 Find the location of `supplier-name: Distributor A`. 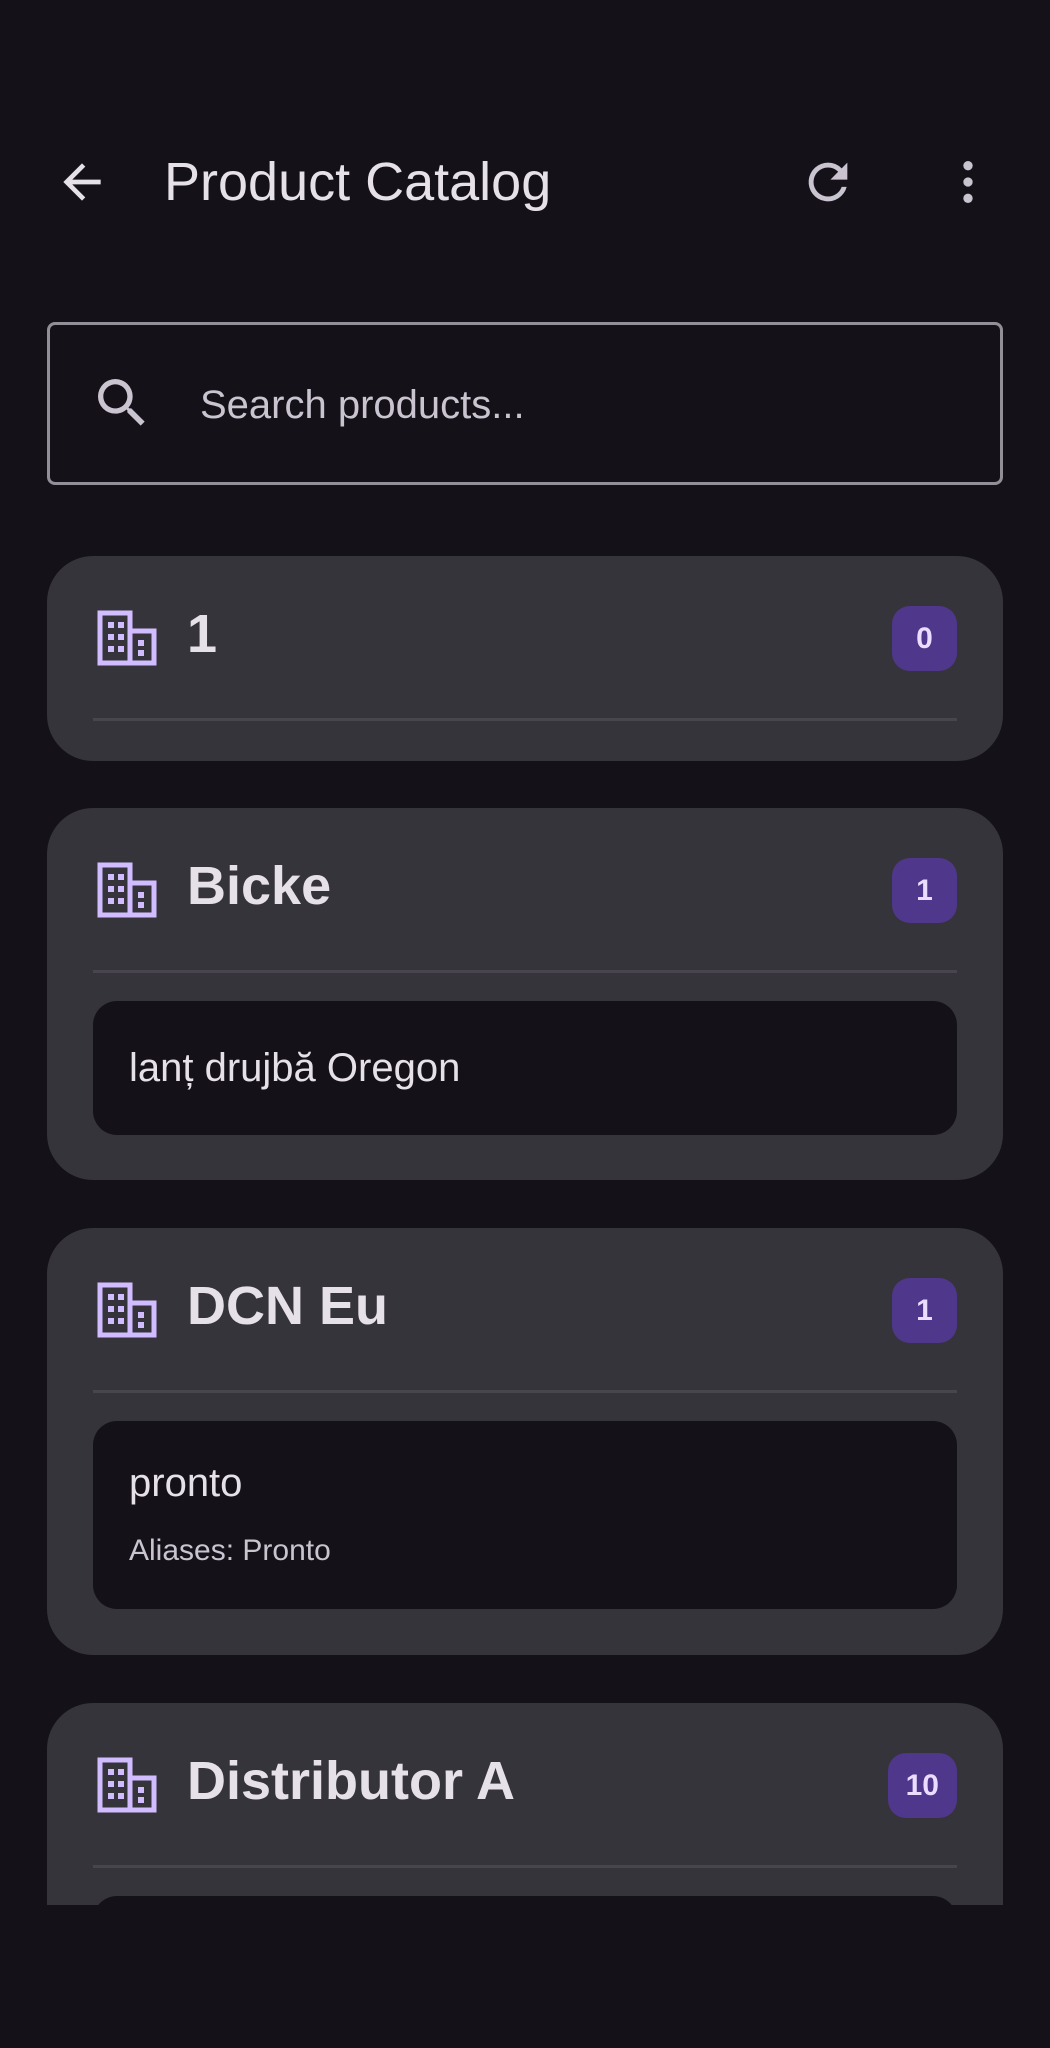

supplier-name: Distributor A is located at coordinates (351, 1781).